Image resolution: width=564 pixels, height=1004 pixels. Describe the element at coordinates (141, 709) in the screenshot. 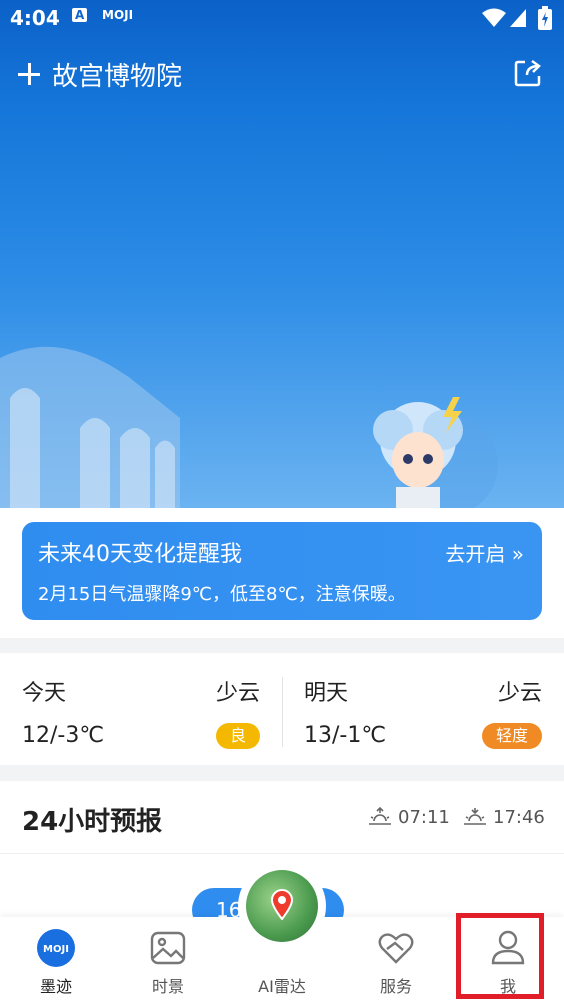

I see `today-card: 今天 少云 12/-3℃ 良` at that location.